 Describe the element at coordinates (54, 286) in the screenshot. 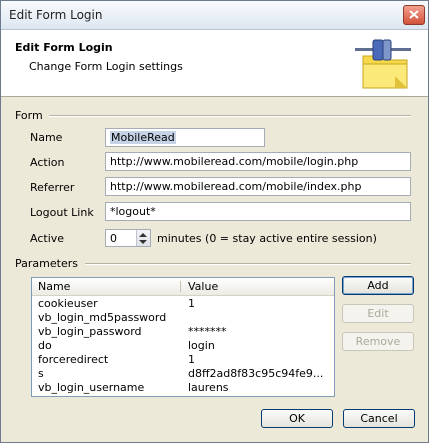

I see `column-header-name: Name` at that location.